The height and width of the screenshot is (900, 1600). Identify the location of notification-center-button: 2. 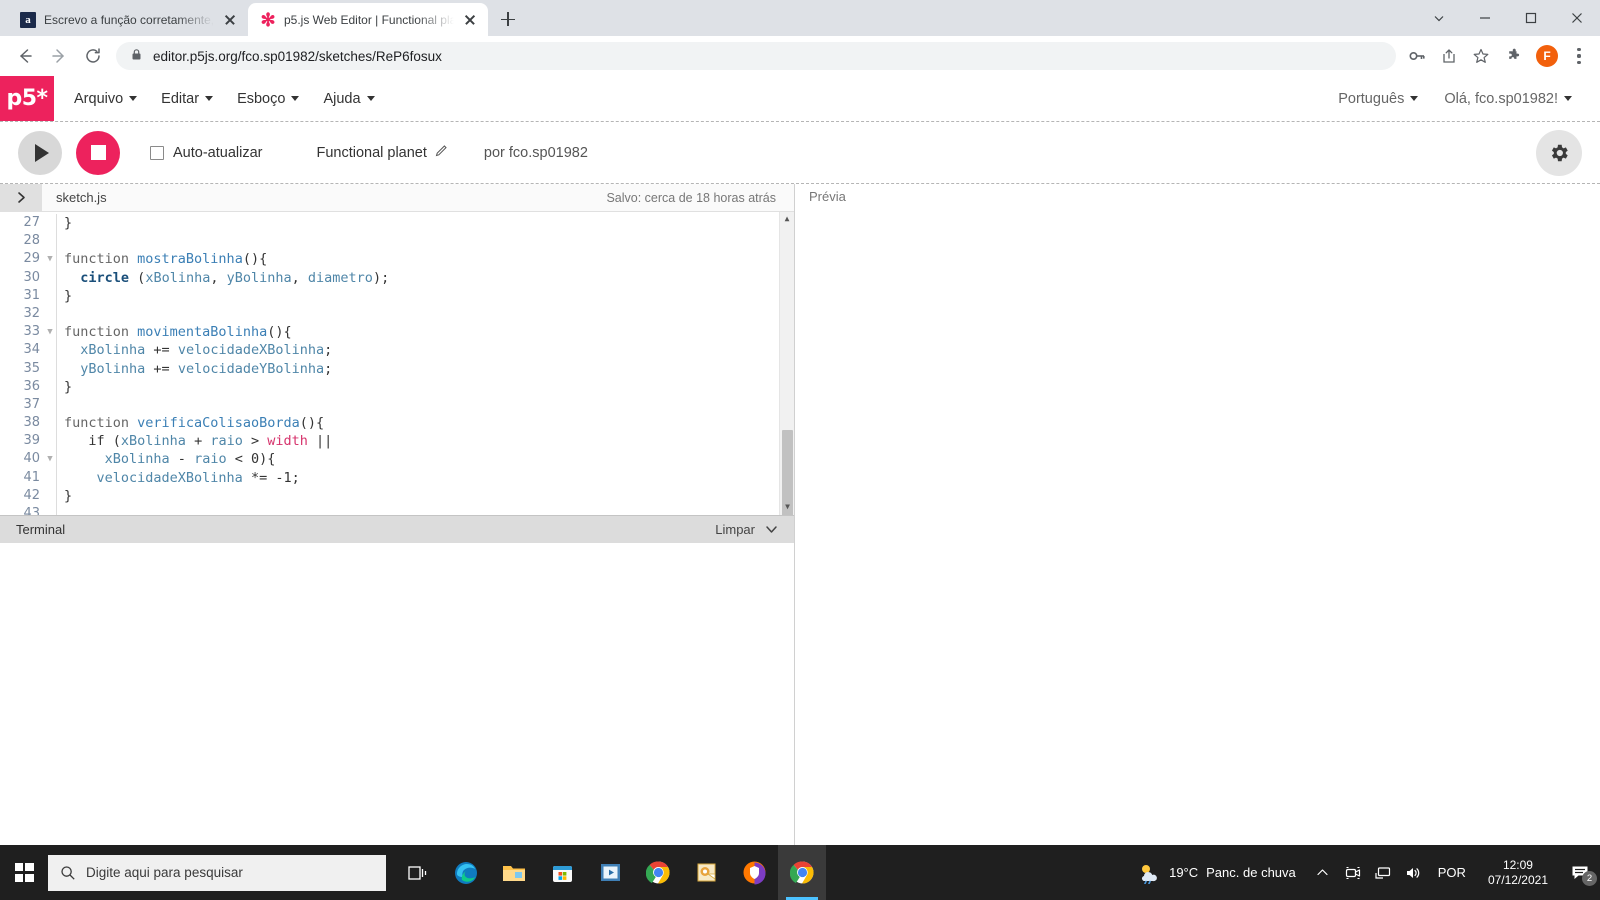
(1580, 872).